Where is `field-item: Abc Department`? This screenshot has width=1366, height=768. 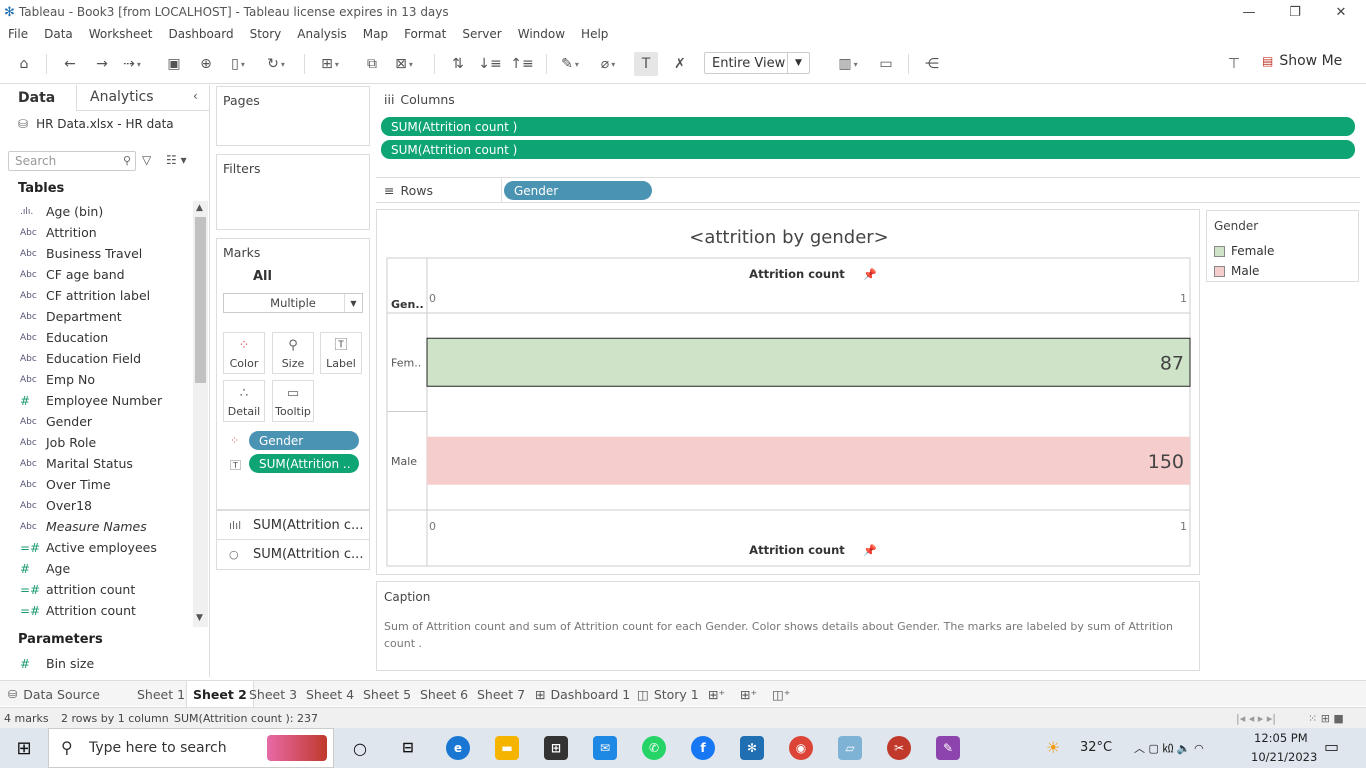
field-item: Abc Department is located at coordinates (96, 316).